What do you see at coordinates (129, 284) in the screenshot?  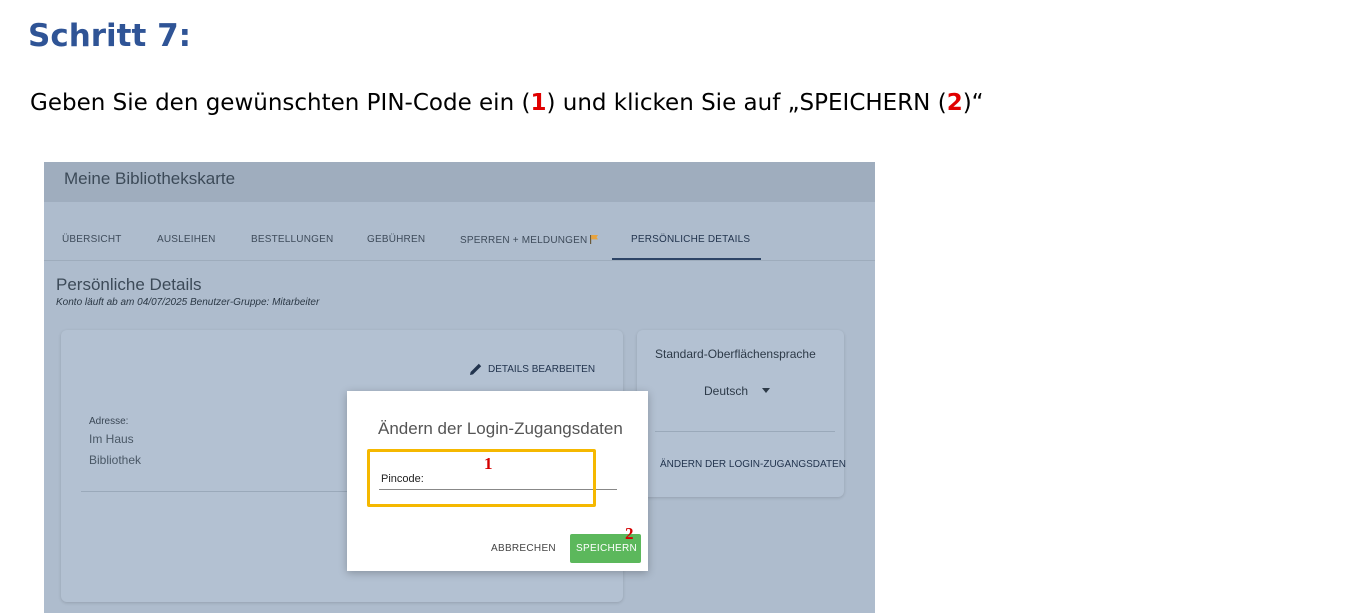 I see `section-title: Persönliche Details` at bounding box center [129, 284].